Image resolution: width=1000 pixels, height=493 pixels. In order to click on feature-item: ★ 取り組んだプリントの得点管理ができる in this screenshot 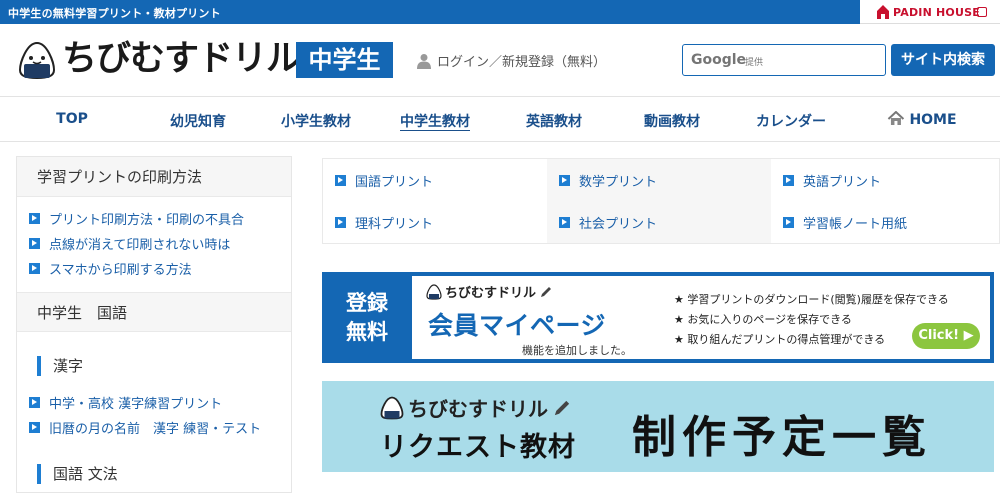, I will do `click(780, 339)`.